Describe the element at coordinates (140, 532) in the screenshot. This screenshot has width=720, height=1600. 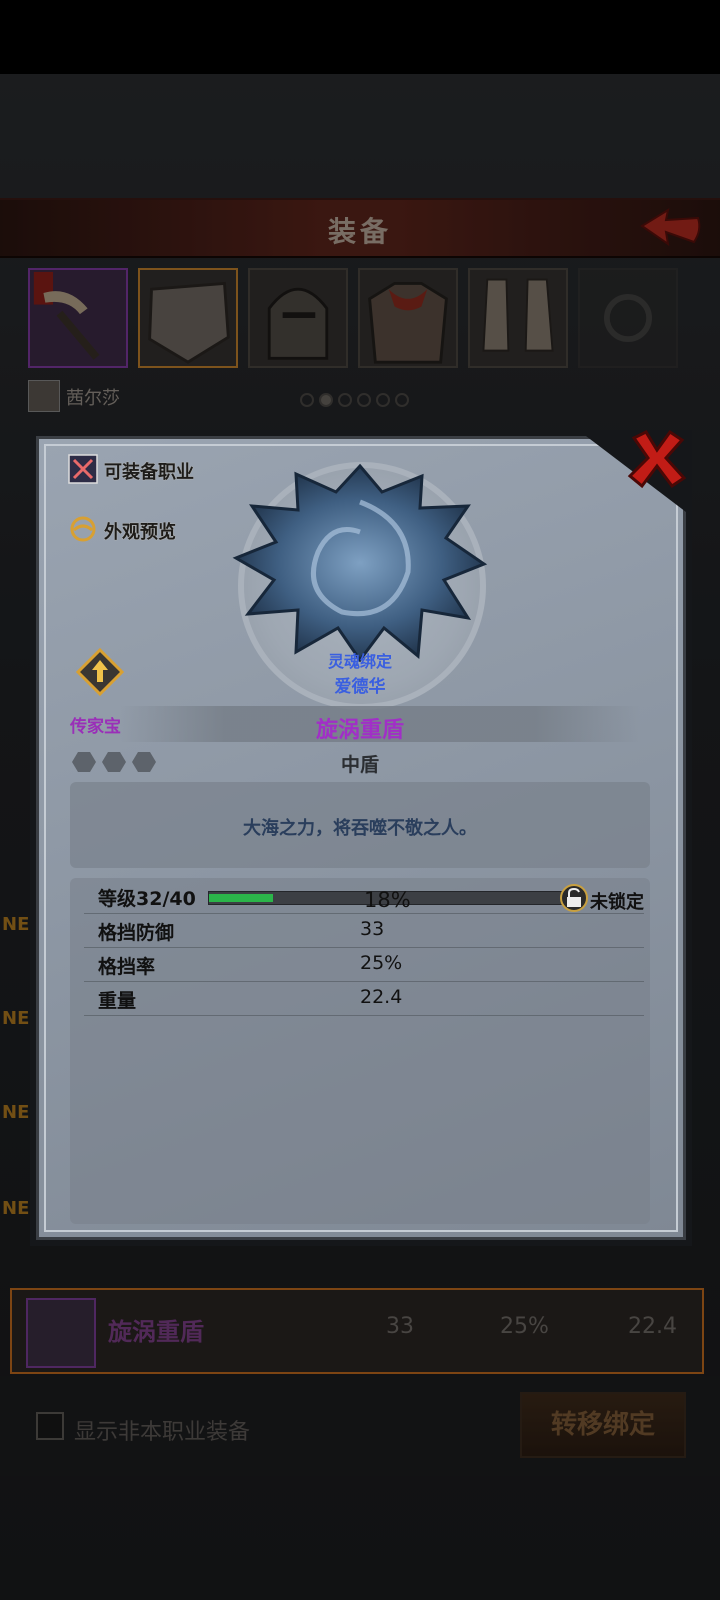
I see `appearance-preview-label: 外观预览` at that location.